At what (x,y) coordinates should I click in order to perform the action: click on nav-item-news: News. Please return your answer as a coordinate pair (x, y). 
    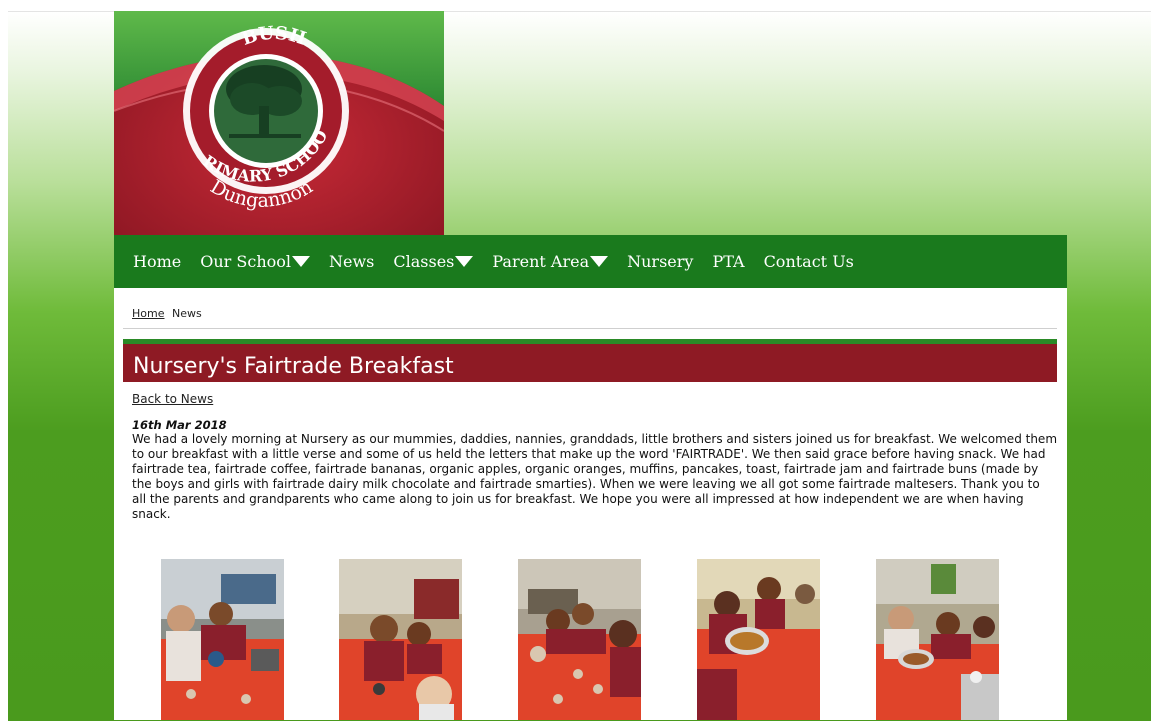
    Looking at the image, I should click on (351, 261).